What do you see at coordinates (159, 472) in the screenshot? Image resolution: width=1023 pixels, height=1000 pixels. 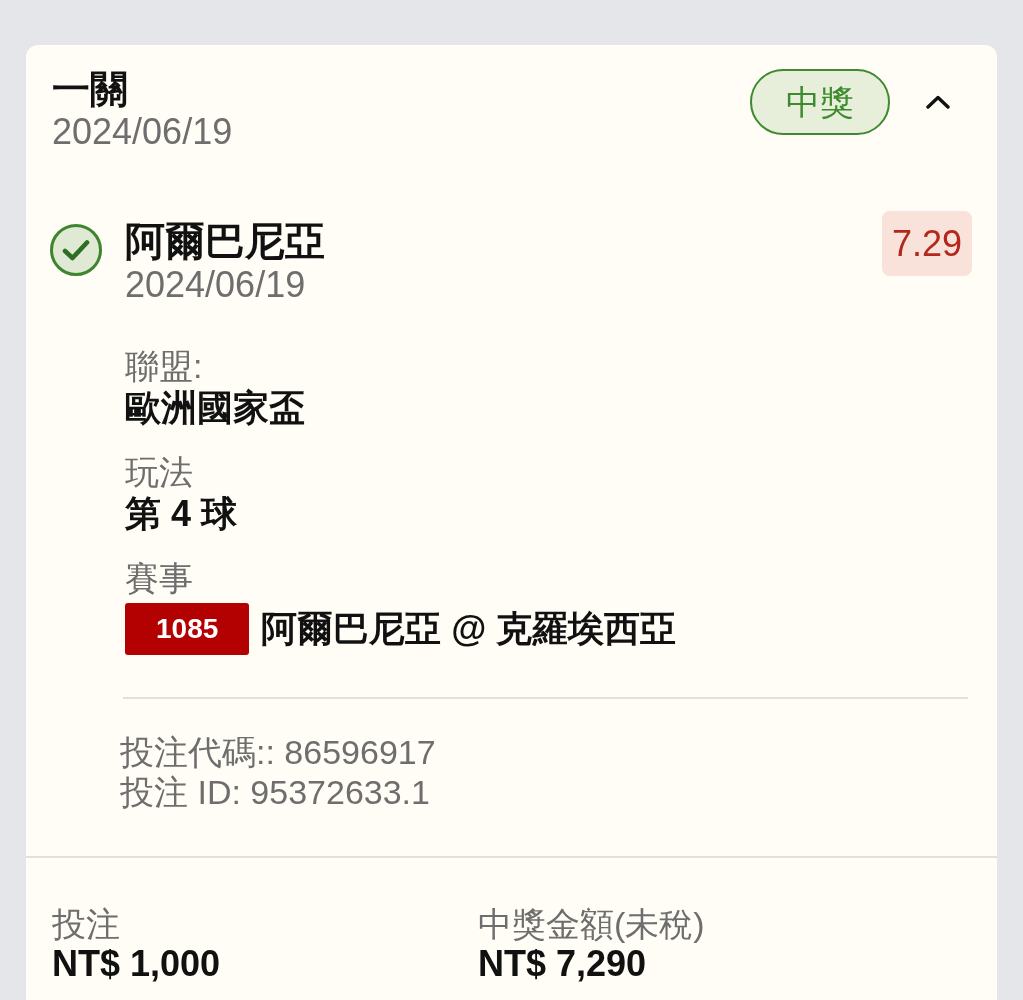 I see `field-label: 玩法` at bounding box center [159, 472].